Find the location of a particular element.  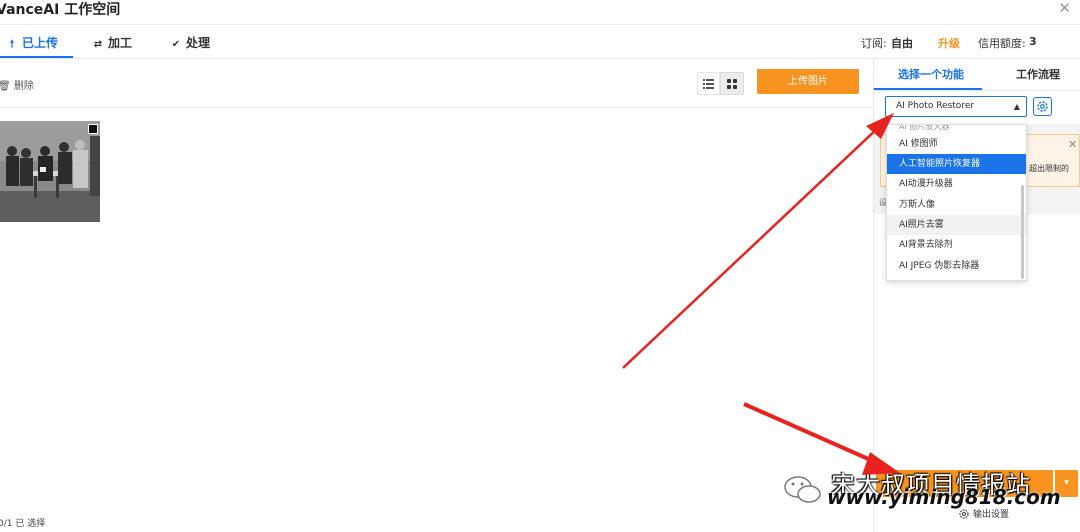

grid-view-button is located at coordinates (732, 83).